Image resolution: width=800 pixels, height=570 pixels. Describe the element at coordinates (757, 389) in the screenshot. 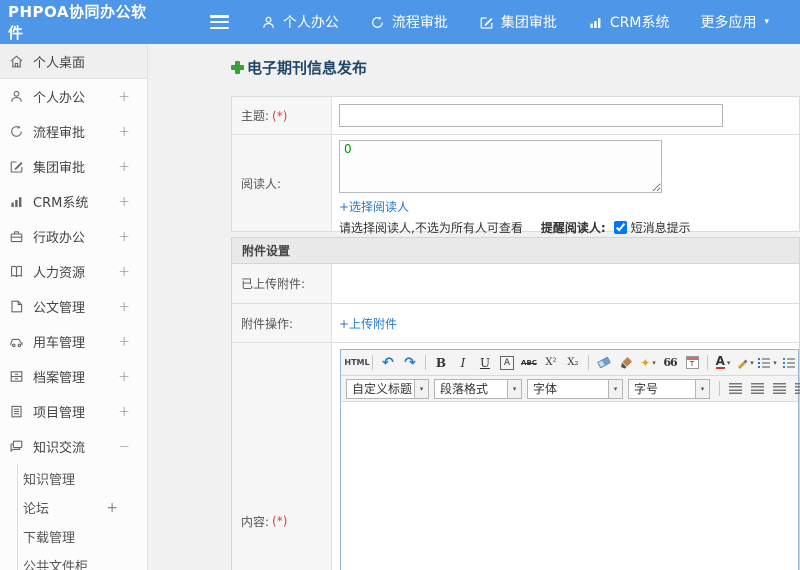

I see `align-center-button` at that location.